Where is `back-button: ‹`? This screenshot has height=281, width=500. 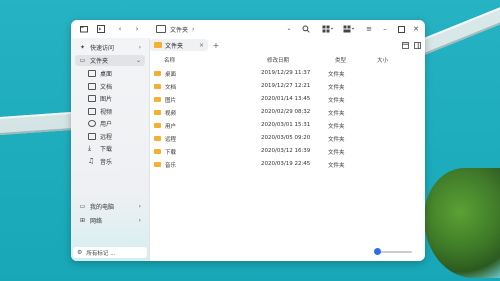 back-button: ‹ is located at coordinates (120, 29).